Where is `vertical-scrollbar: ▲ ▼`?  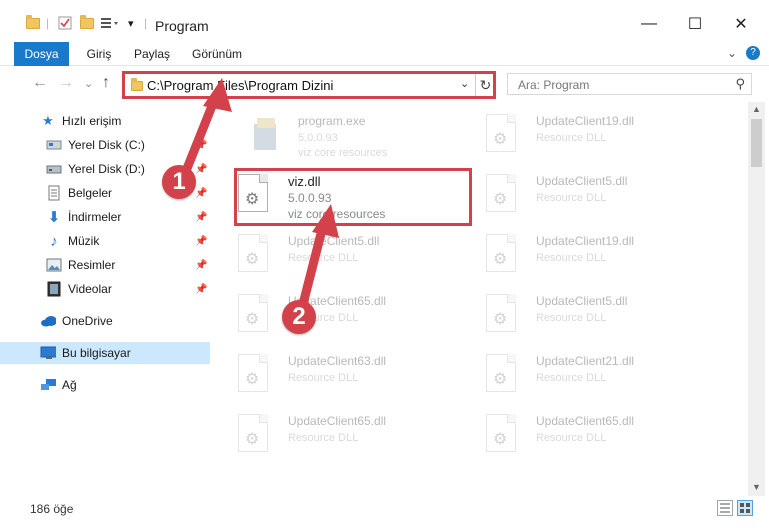 vertical-scrollbar: ▲ ▼ is located at coordinates (756, 299).